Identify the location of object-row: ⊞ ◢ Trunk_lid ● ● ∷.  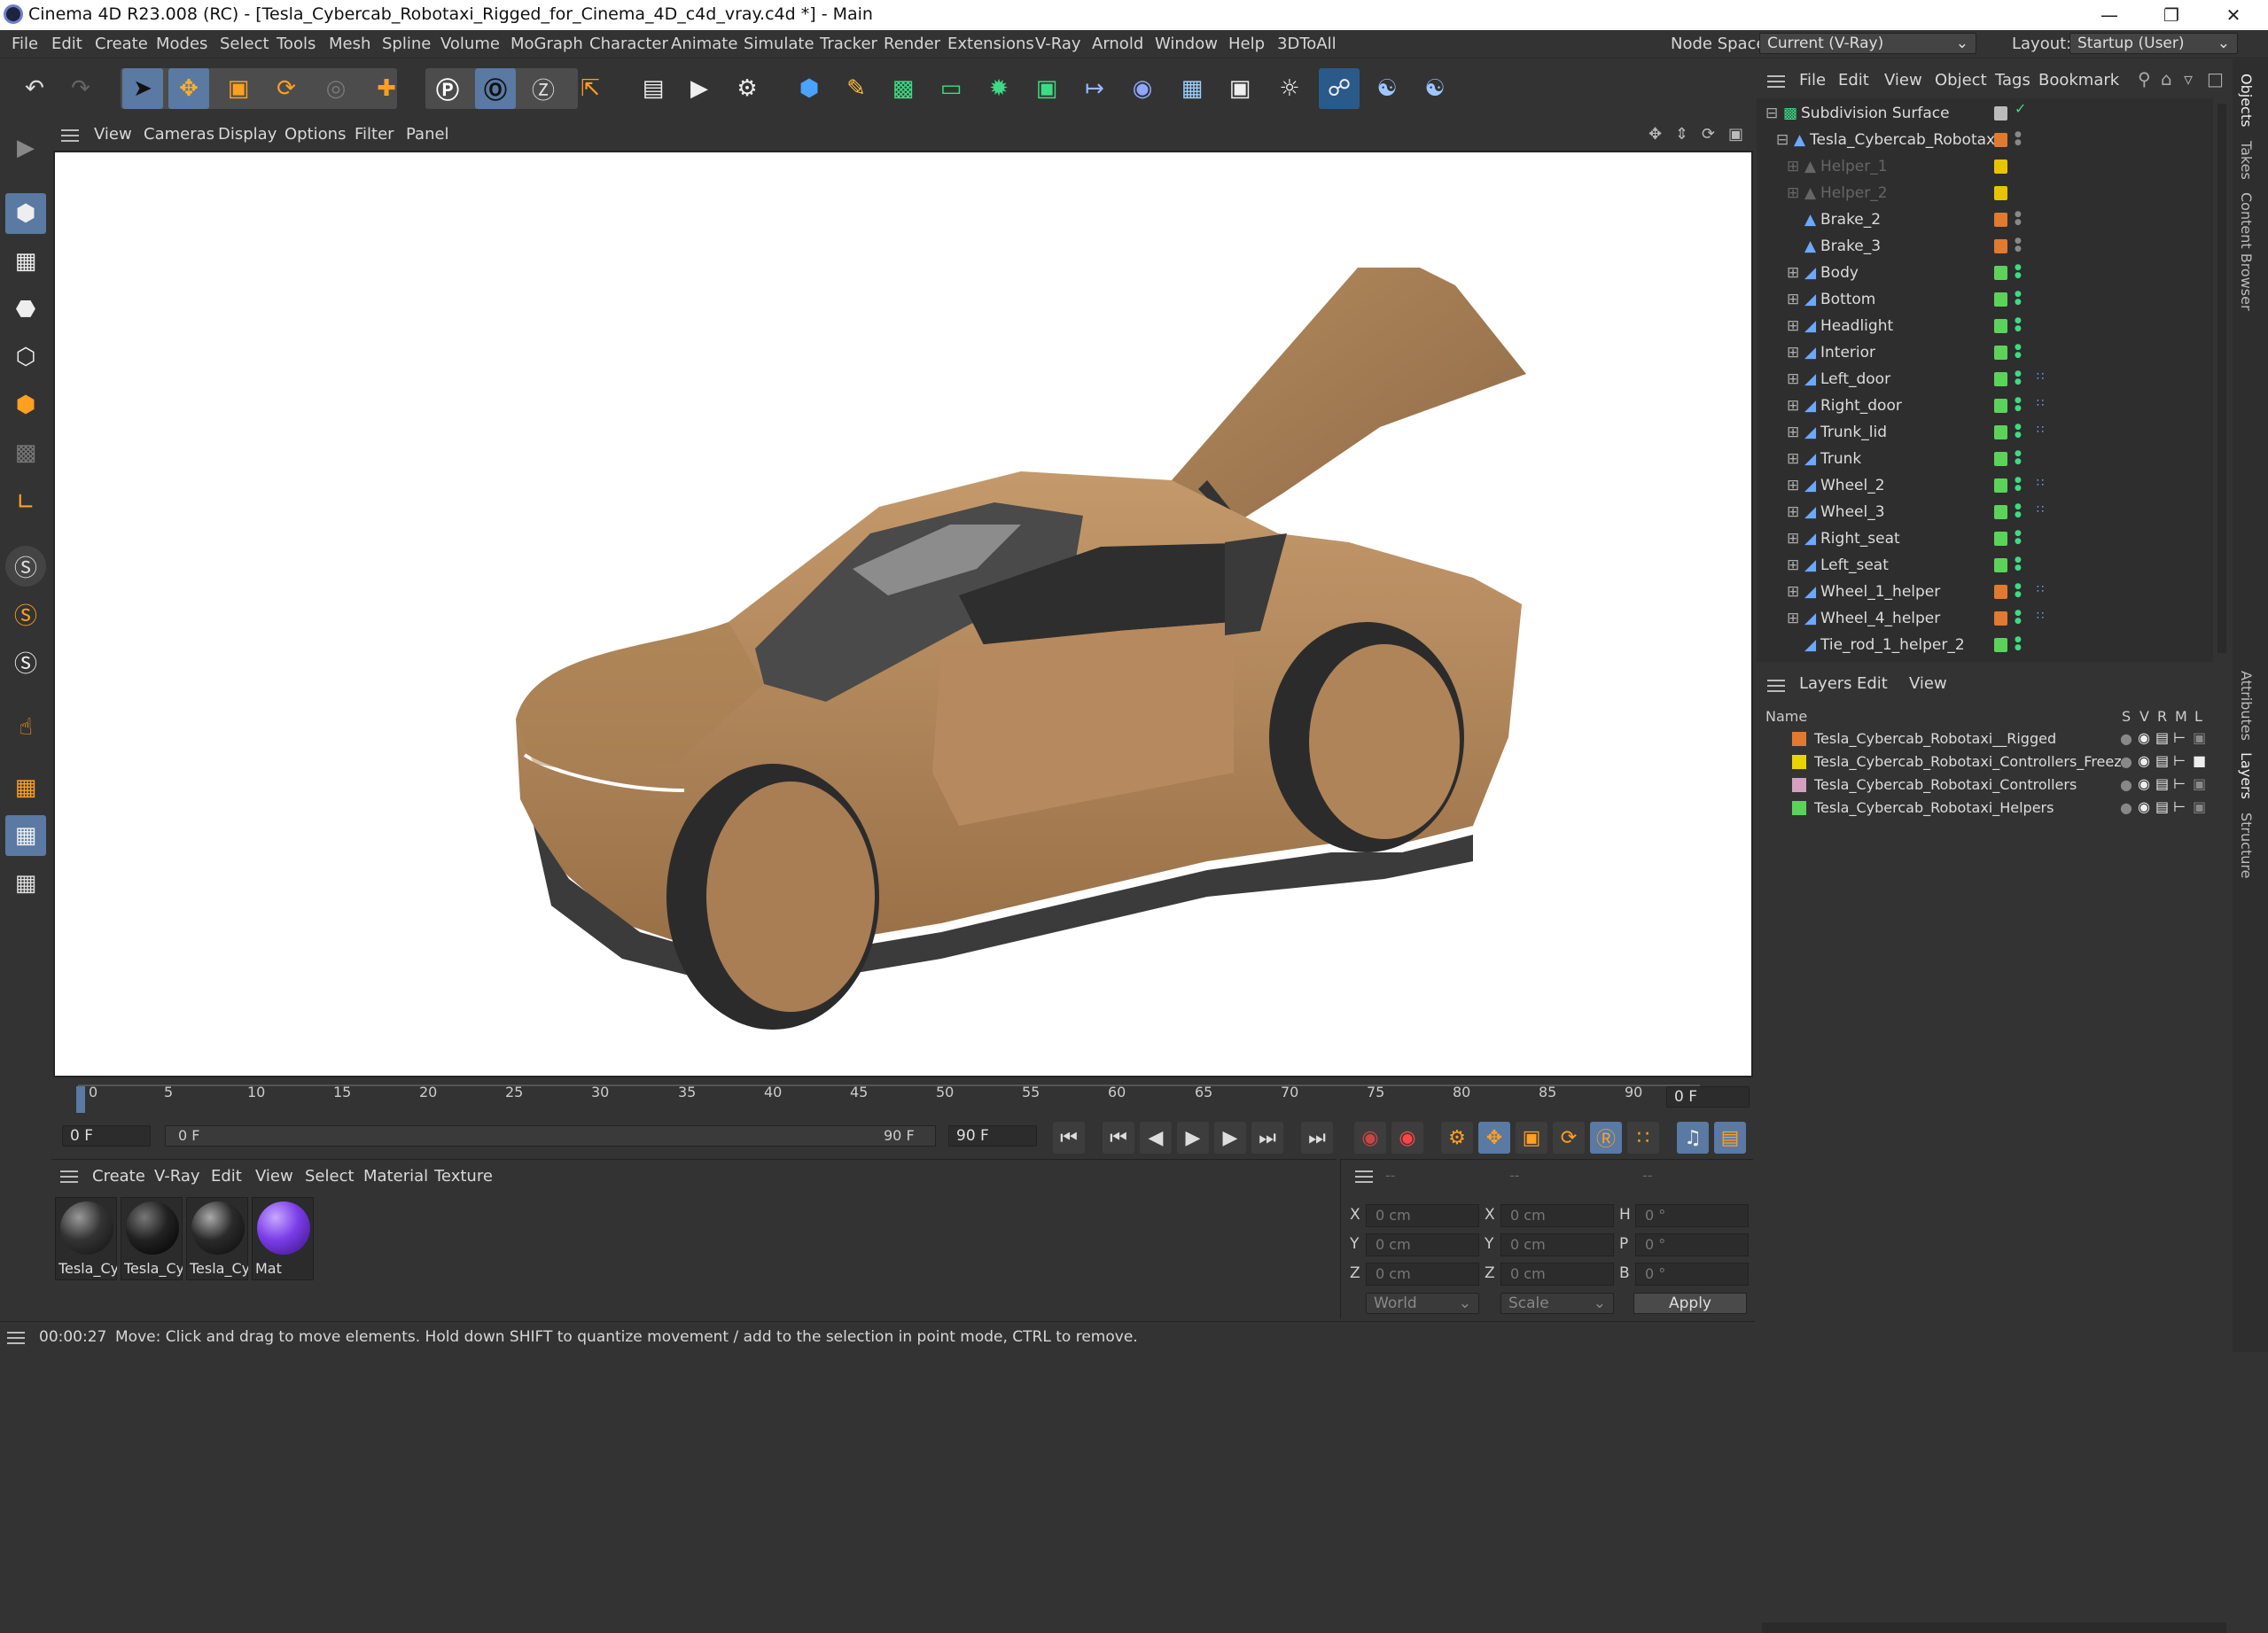
(1985, 432).